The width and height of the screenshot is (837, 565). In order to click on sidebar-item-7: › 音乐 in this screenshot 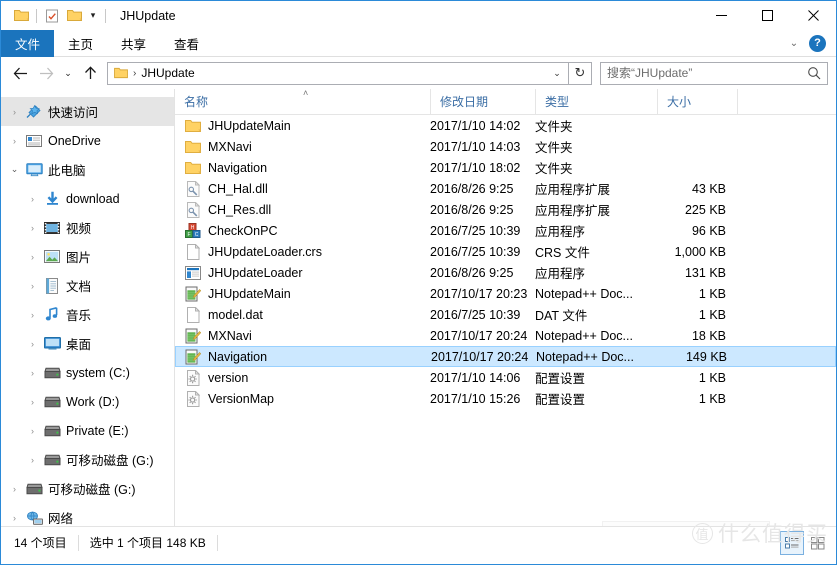, I will do `click(87, 314)`.